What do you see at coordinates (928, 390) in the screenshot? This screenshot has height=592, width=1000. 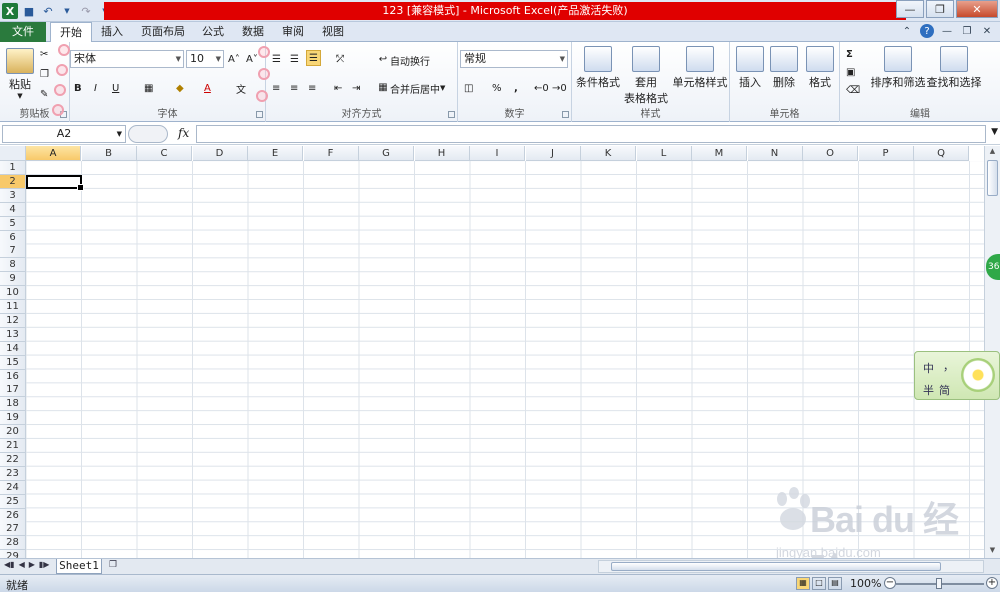 I see `ime-width: 半` at bounding box center [928, 390].